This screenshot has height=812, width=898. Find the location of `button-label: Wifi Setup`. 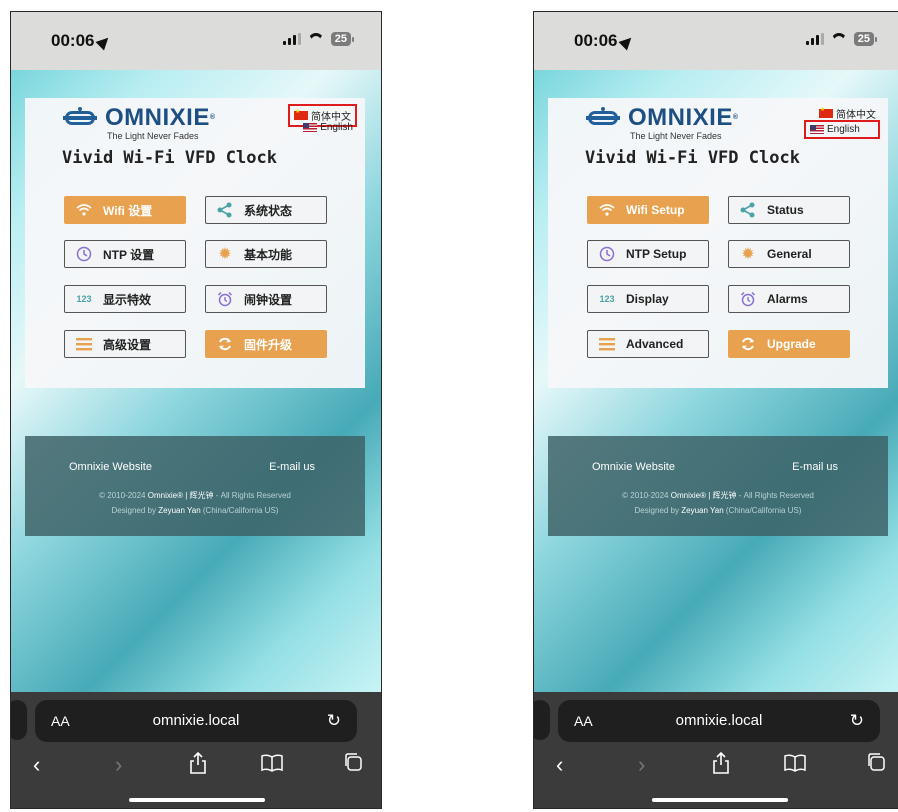

button-label: Wifi Setup is located at coordinates (655, 210).